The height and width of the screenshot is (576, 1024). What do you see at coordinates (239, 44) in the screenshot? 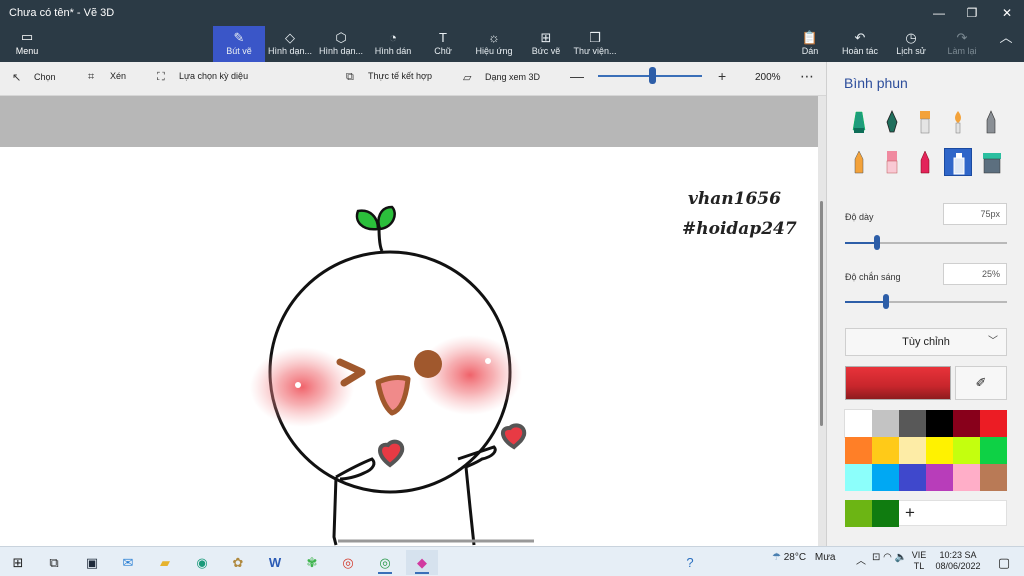
I see `tab-brushes: ✎ Bút vẽ` at bounding box center [239, 44].